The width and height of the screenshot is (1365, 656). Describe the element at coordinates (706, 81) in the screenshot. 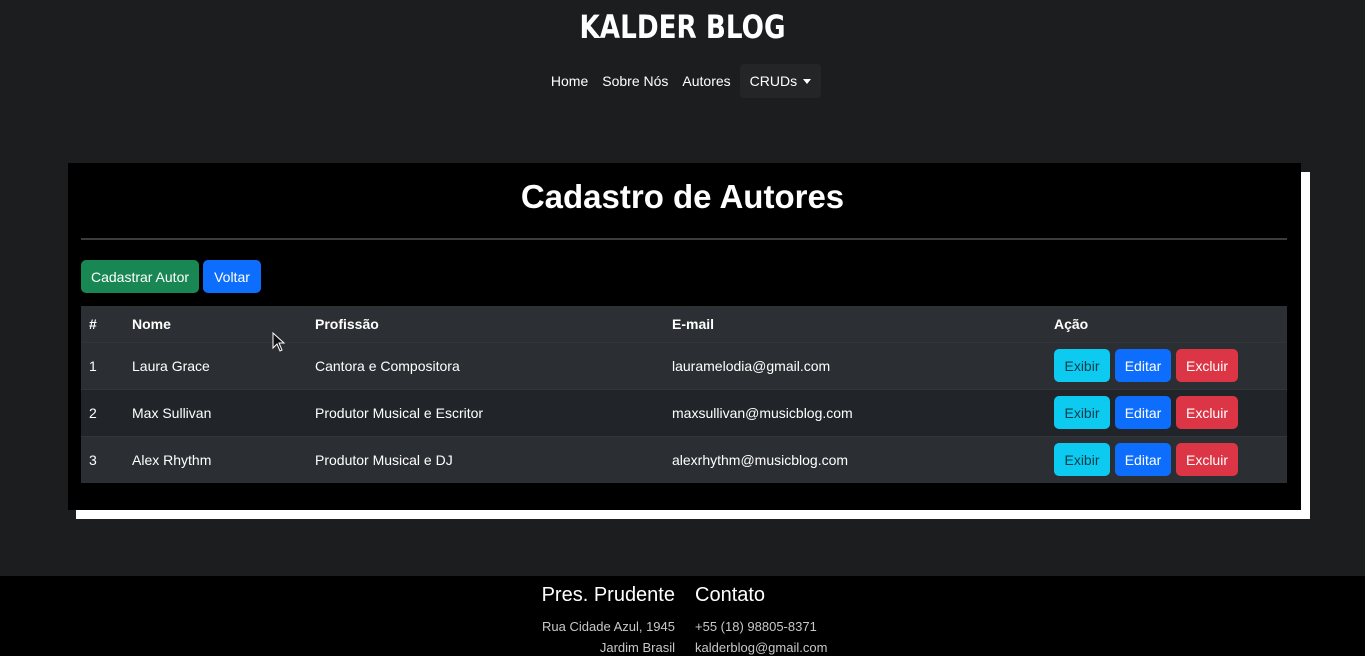

I see `nav-autores: Autores` at that location.